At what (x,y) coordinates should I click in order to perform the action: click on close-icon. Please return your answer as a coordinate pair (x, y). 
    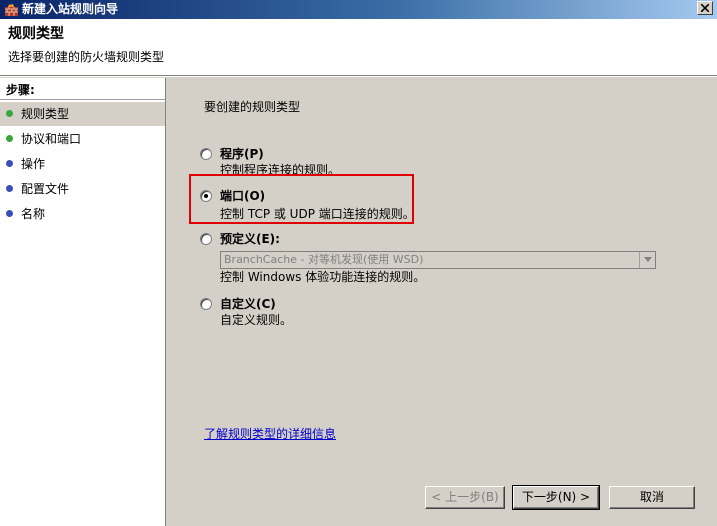
    Looking at the image, I should click on (705, 8).